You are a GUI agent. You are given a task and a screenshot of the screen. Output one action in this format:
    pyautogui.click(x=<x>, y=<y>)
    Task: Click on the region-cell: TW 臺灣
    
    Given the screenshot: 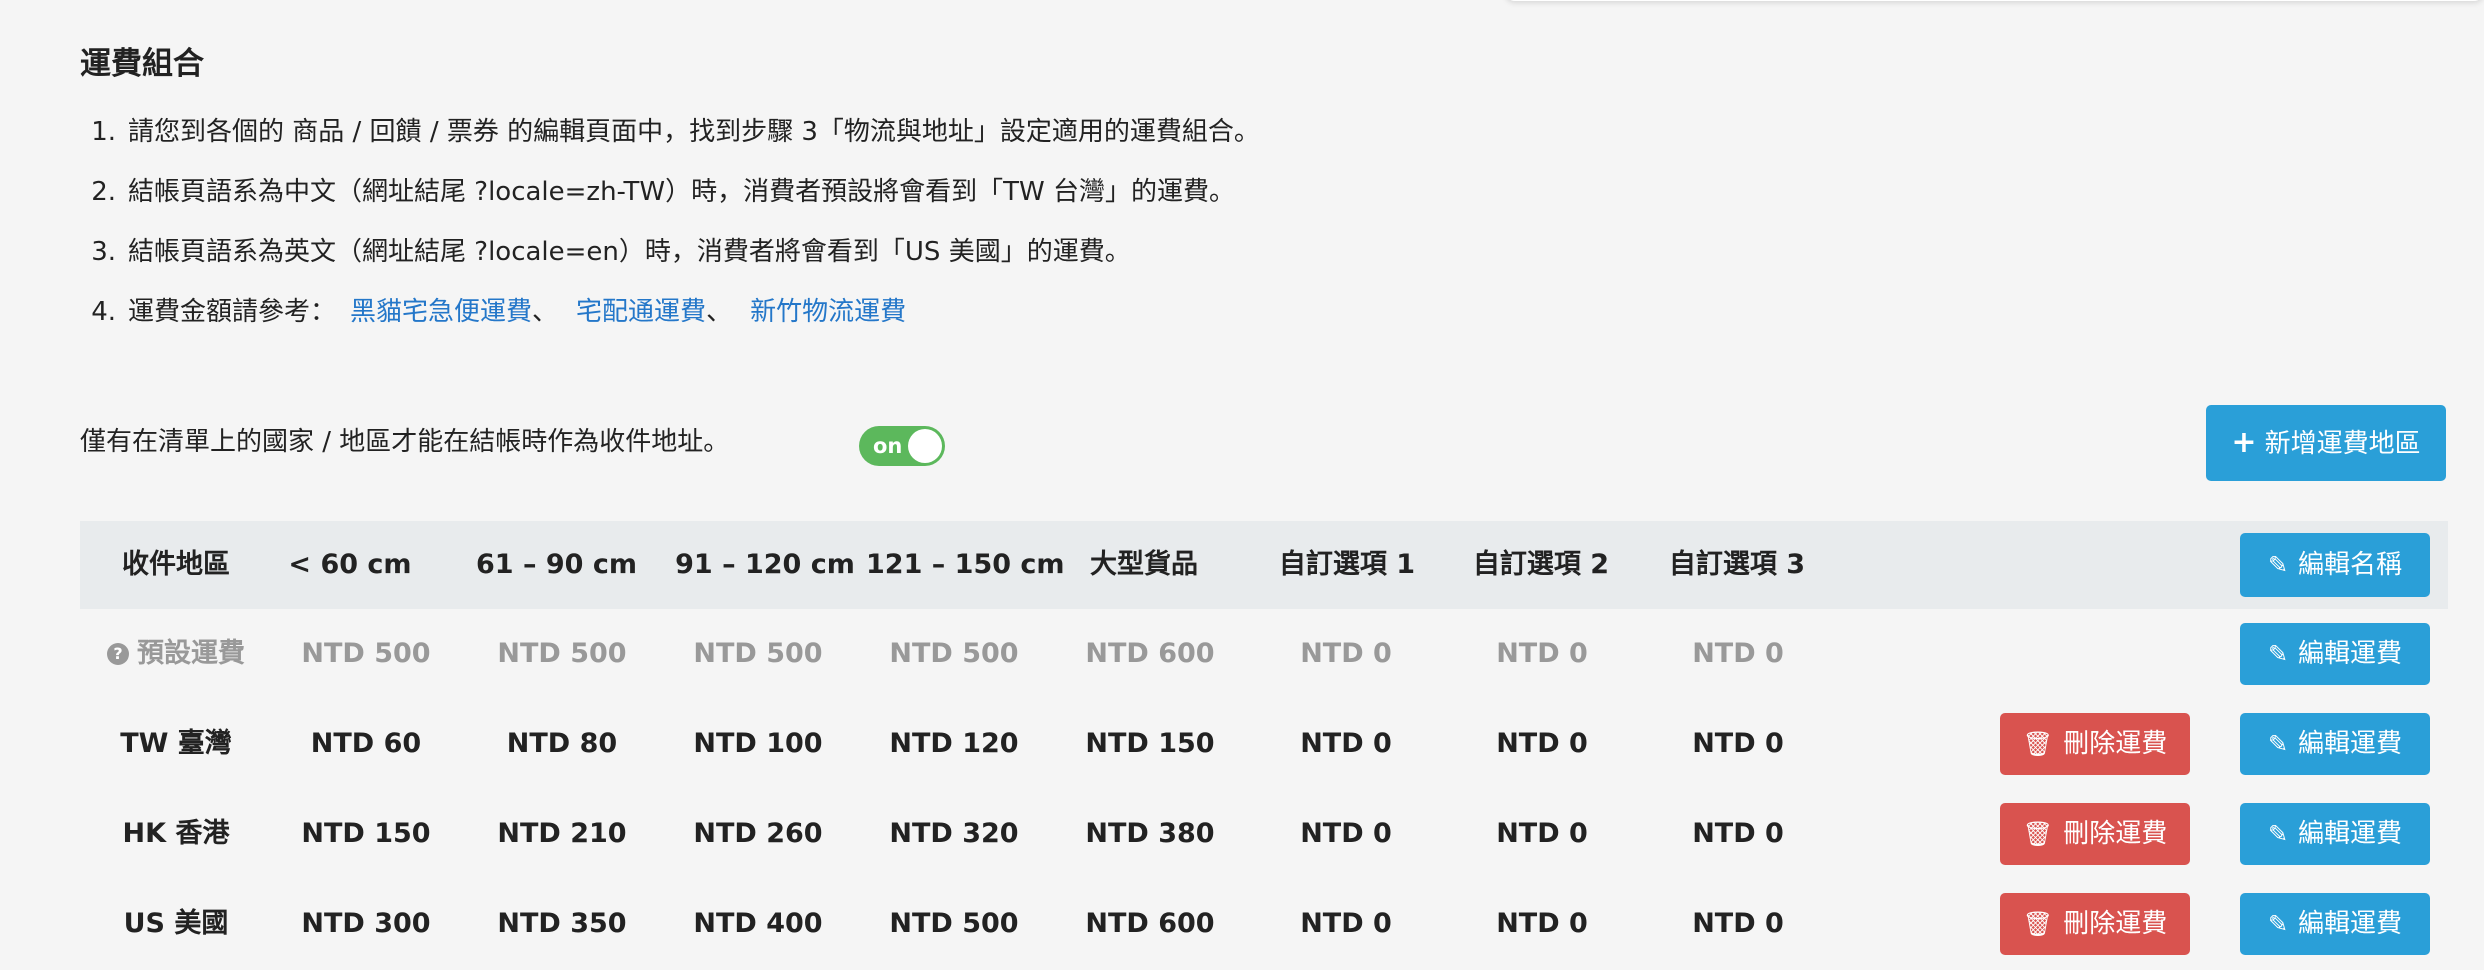 What is the action you would take?
    pyautogui.click(x=176, y=743)
    